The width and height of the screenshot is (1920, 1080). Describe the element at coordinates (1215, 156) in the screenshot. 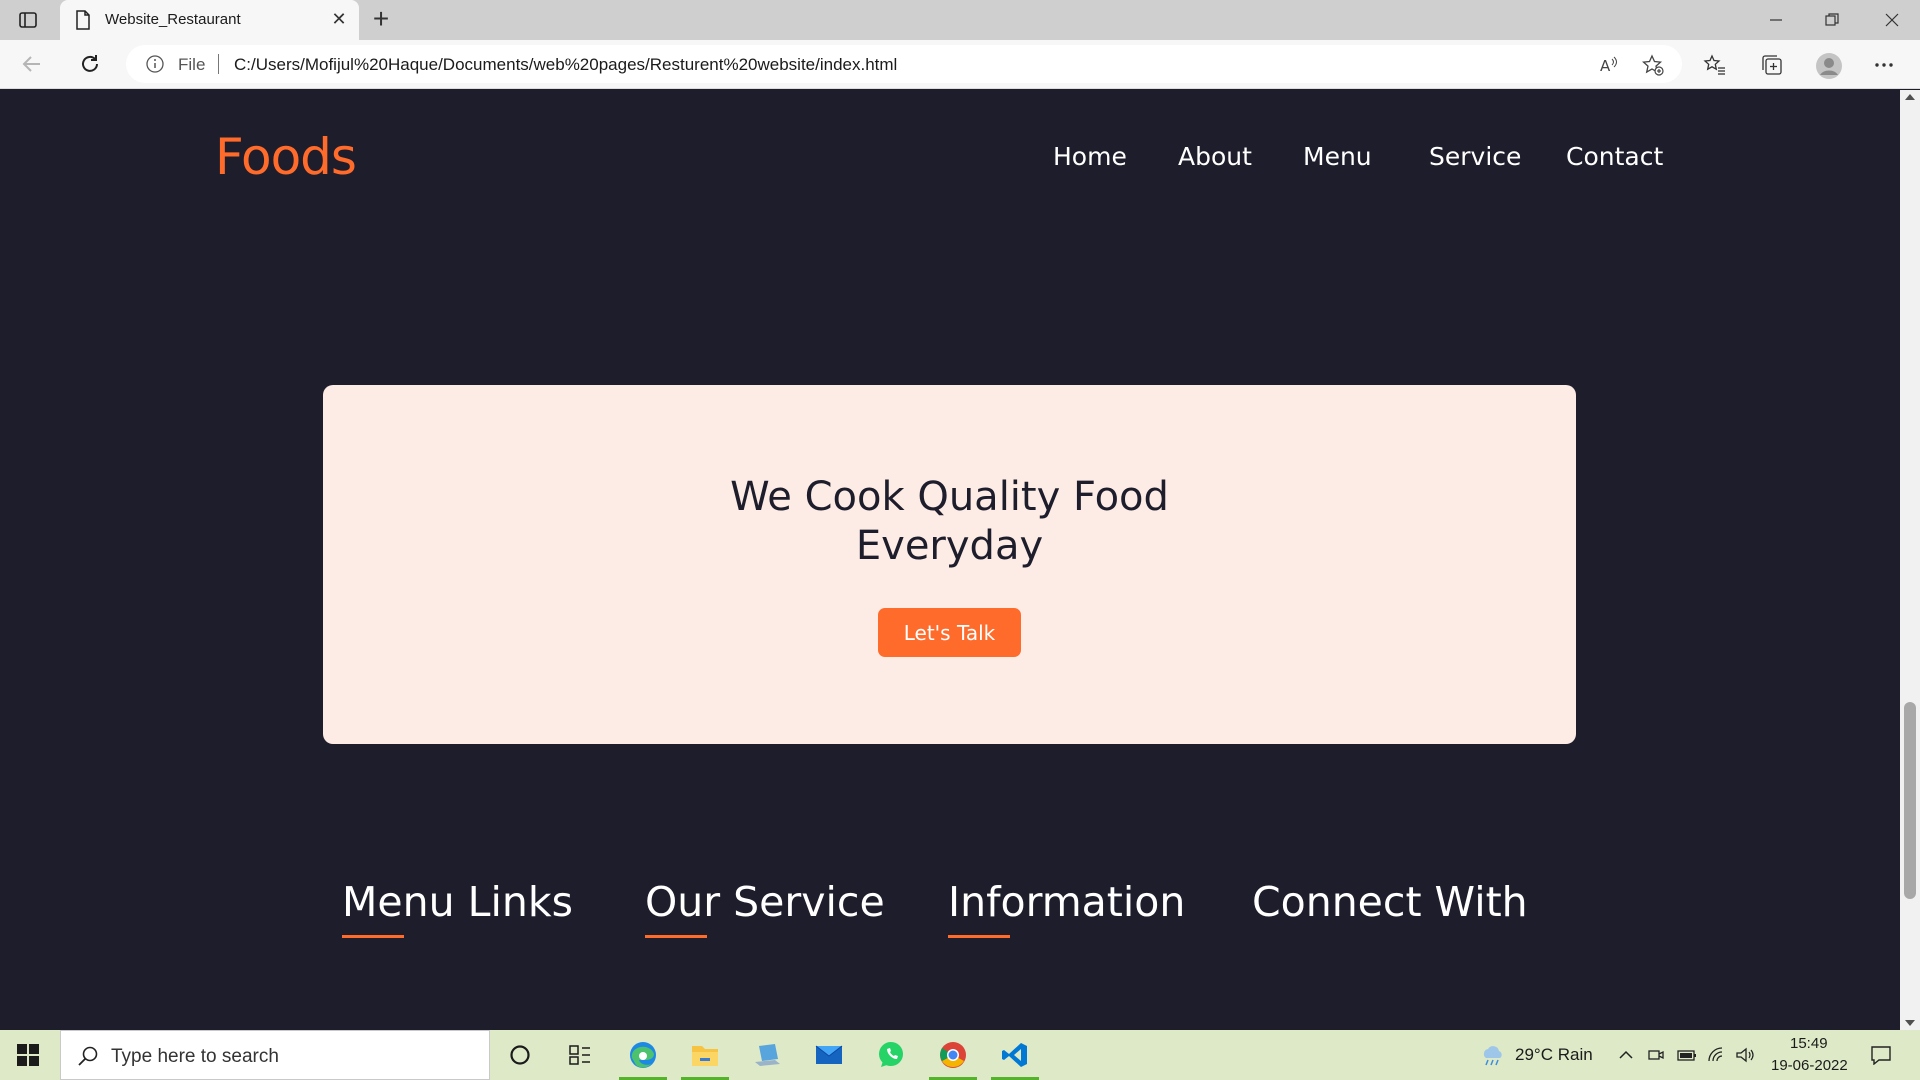

I see `nav-link-about: About` at that location.